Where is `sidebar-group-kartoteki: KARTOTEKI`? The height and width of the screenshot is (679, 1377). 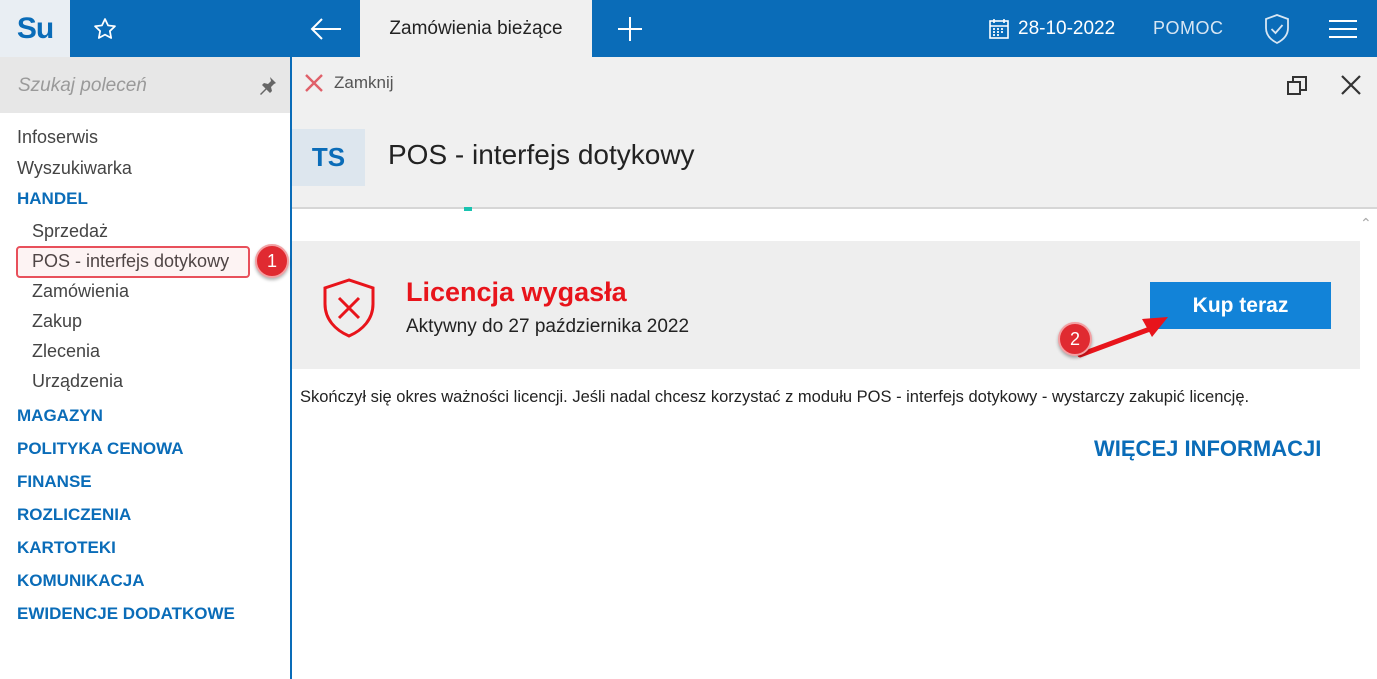 sidebar-group-kartoteki: KARTOTEKI is located at coordinates (145, 548).